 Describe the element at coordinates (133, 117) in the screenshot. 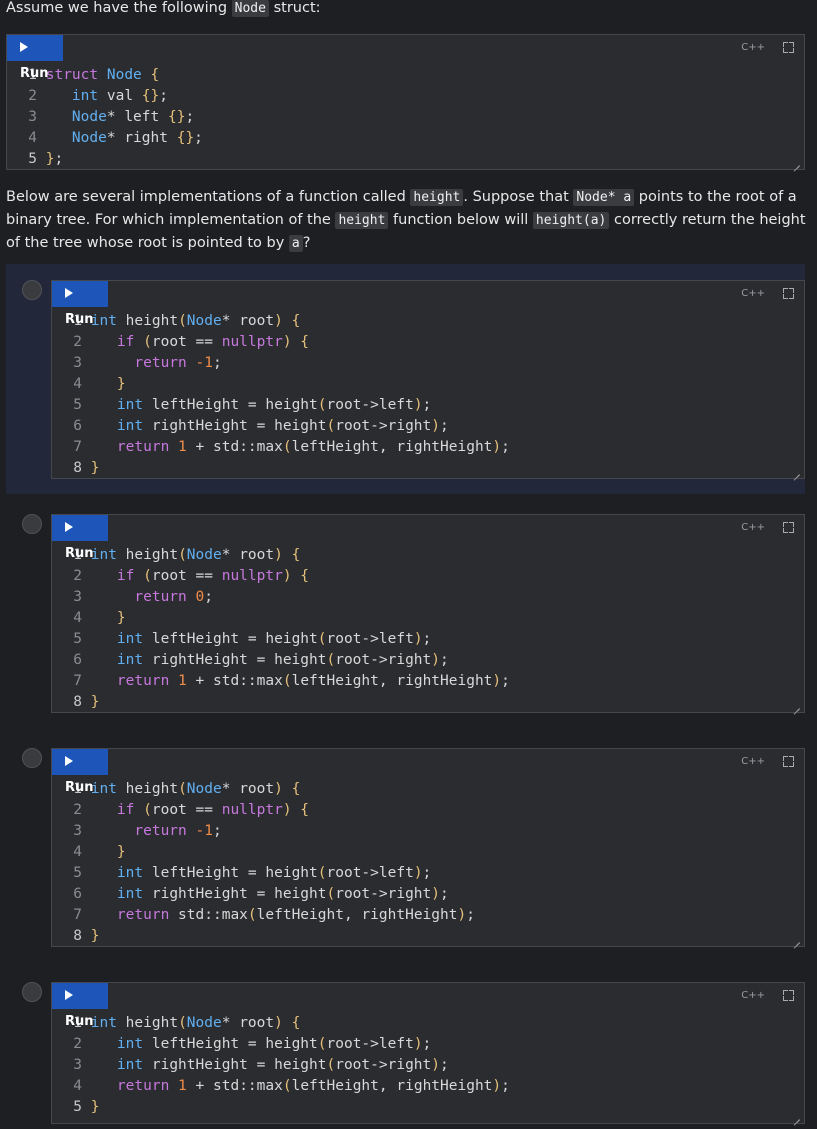

I see `code-text: Node* left {};` at that location.